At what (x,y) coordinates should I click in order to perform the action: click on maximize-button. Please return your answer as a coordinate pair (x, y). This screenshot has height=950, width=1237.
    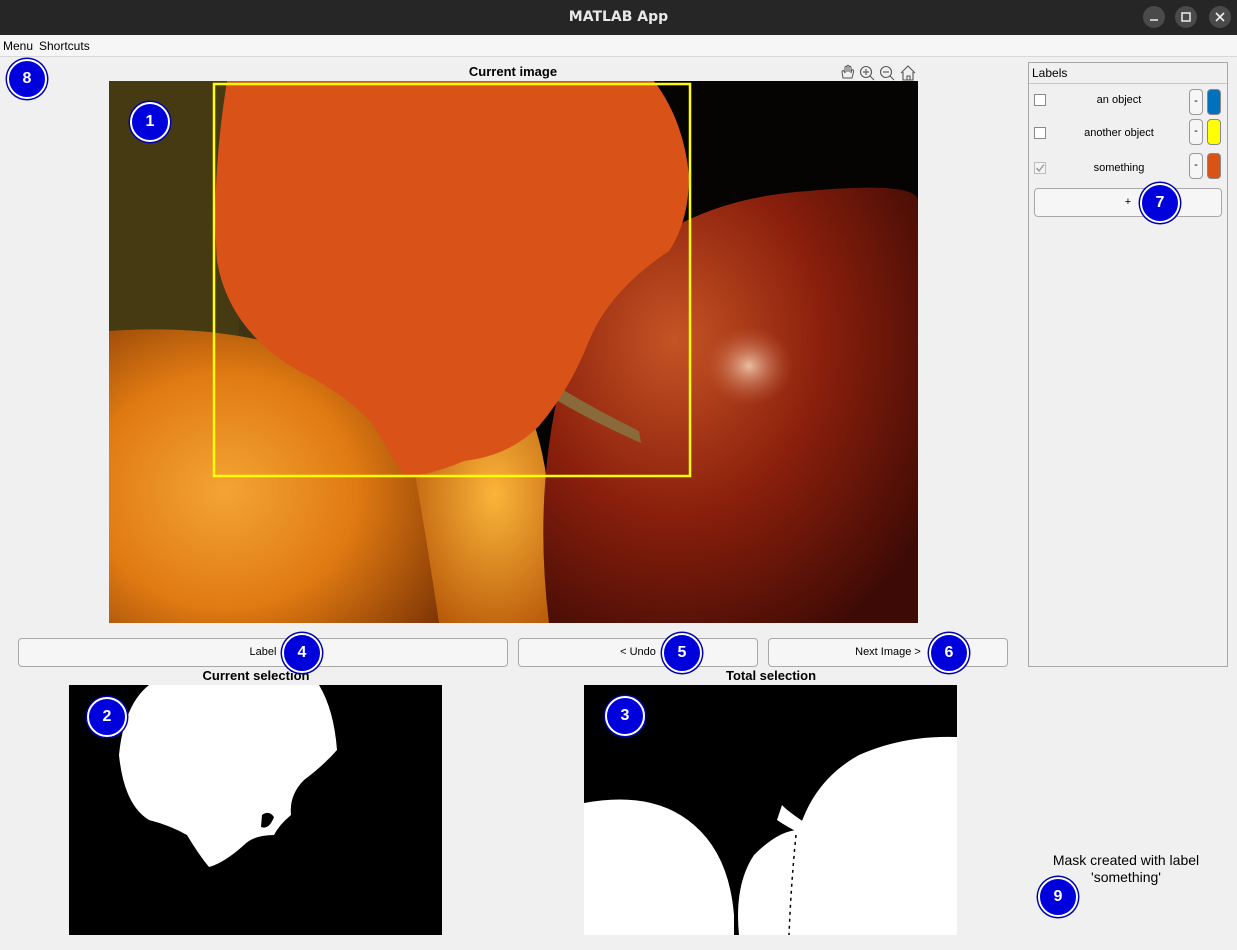
    Looking at the image, I should click on (1186, 17).